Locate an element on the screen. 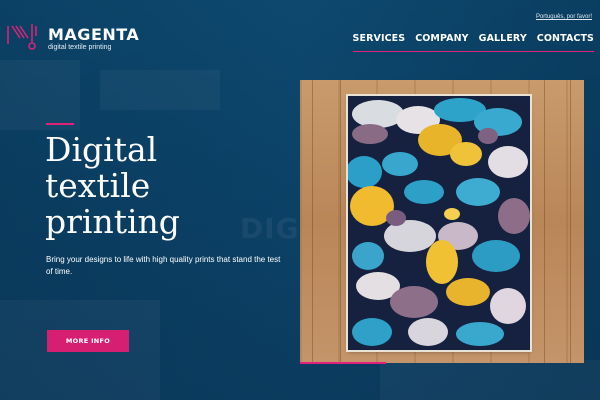 The width and height of the screenshot is (600, 400). hero-accent-line is located at coordinates (60, 124).